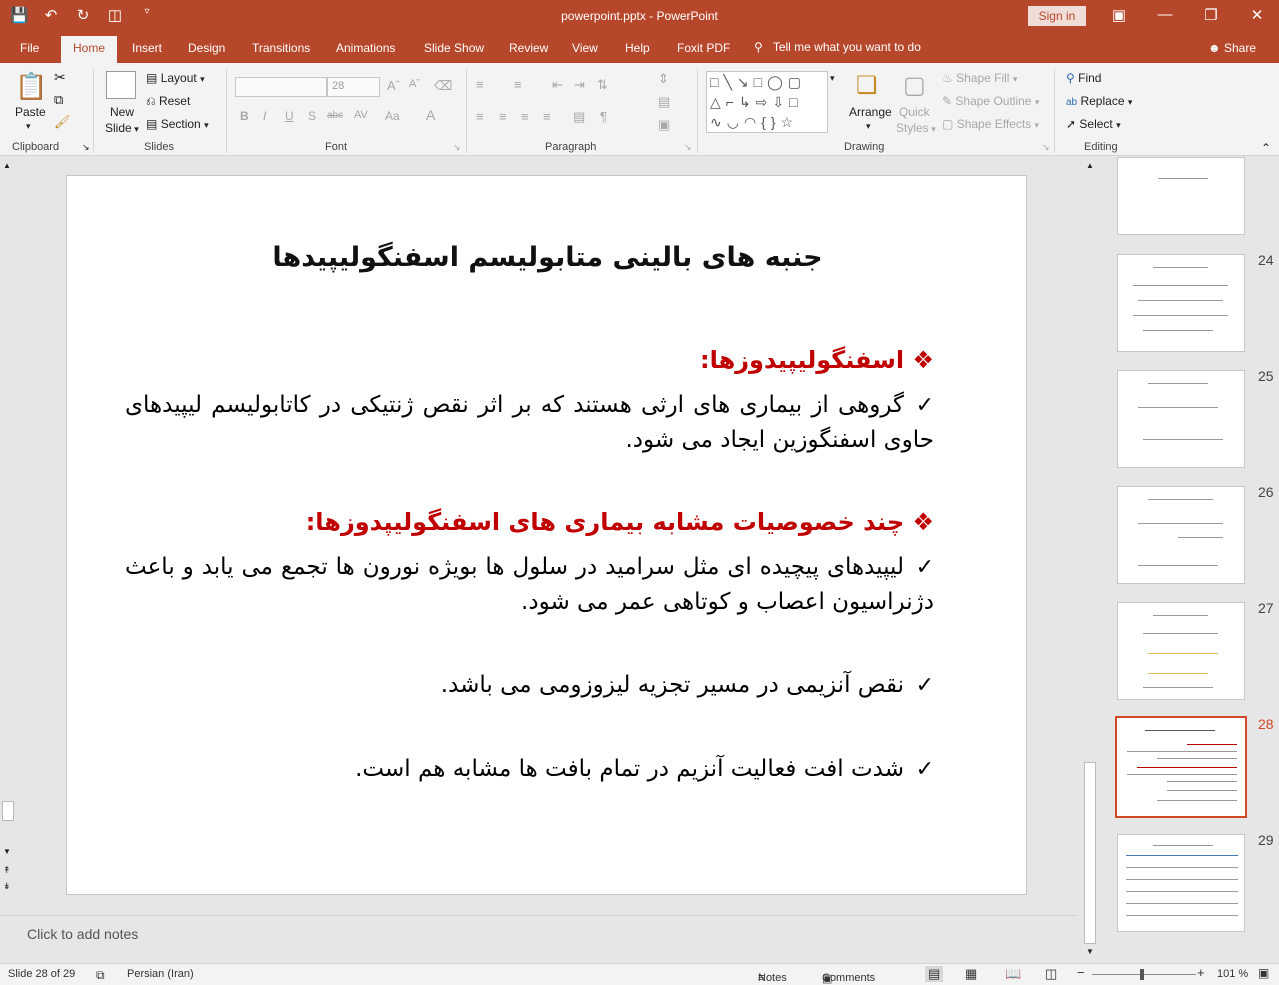 The height and width of the screenshot is (985, 1279). What do you see at coordinates (457, 147) in the screenshot?
I see `font-launcher-icon: ↘` at bounding box center [457, 147].